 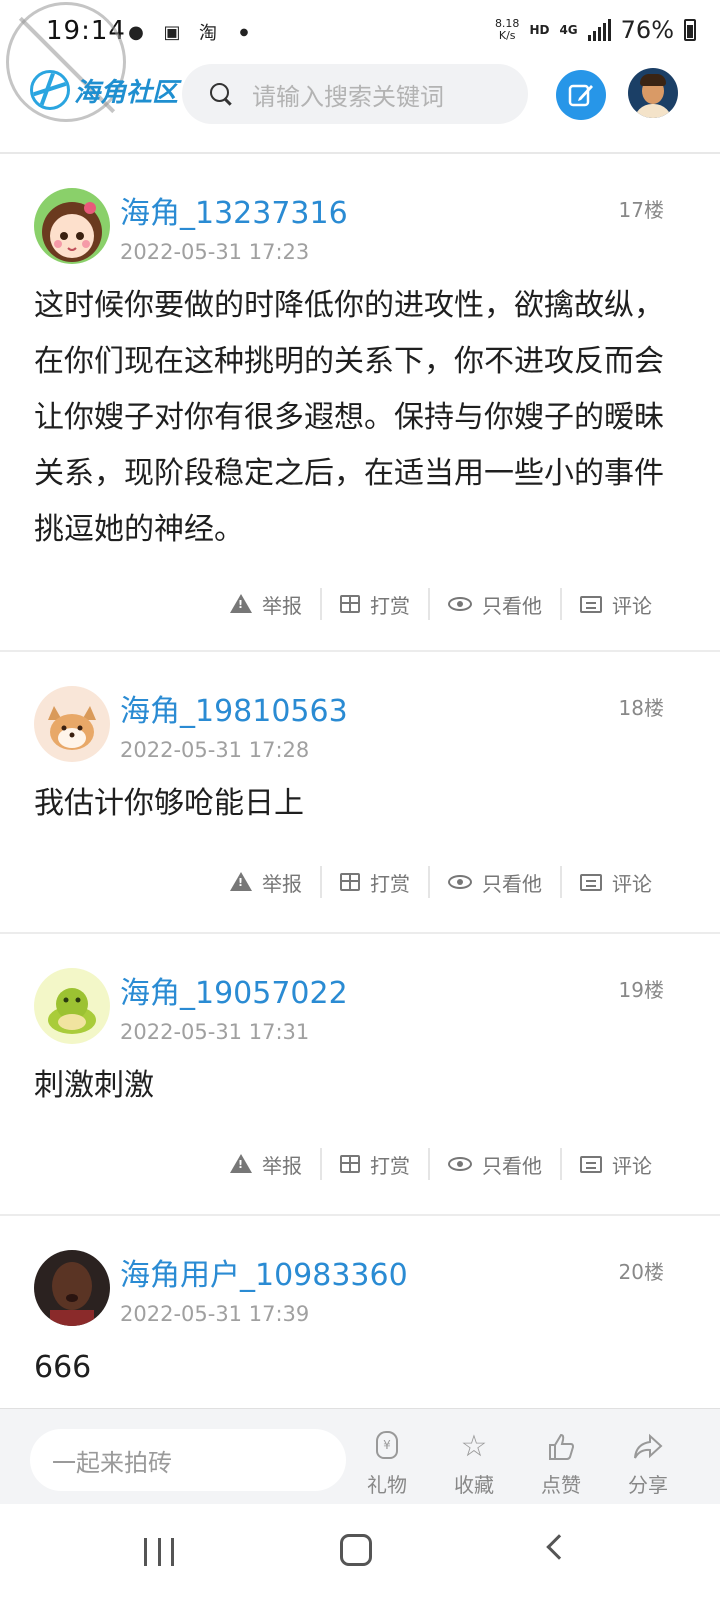 What do you see at coordinates (387, 1485) in the screenshot?
I see `gift-label: 礼物` at bounding box center [387, 1485].